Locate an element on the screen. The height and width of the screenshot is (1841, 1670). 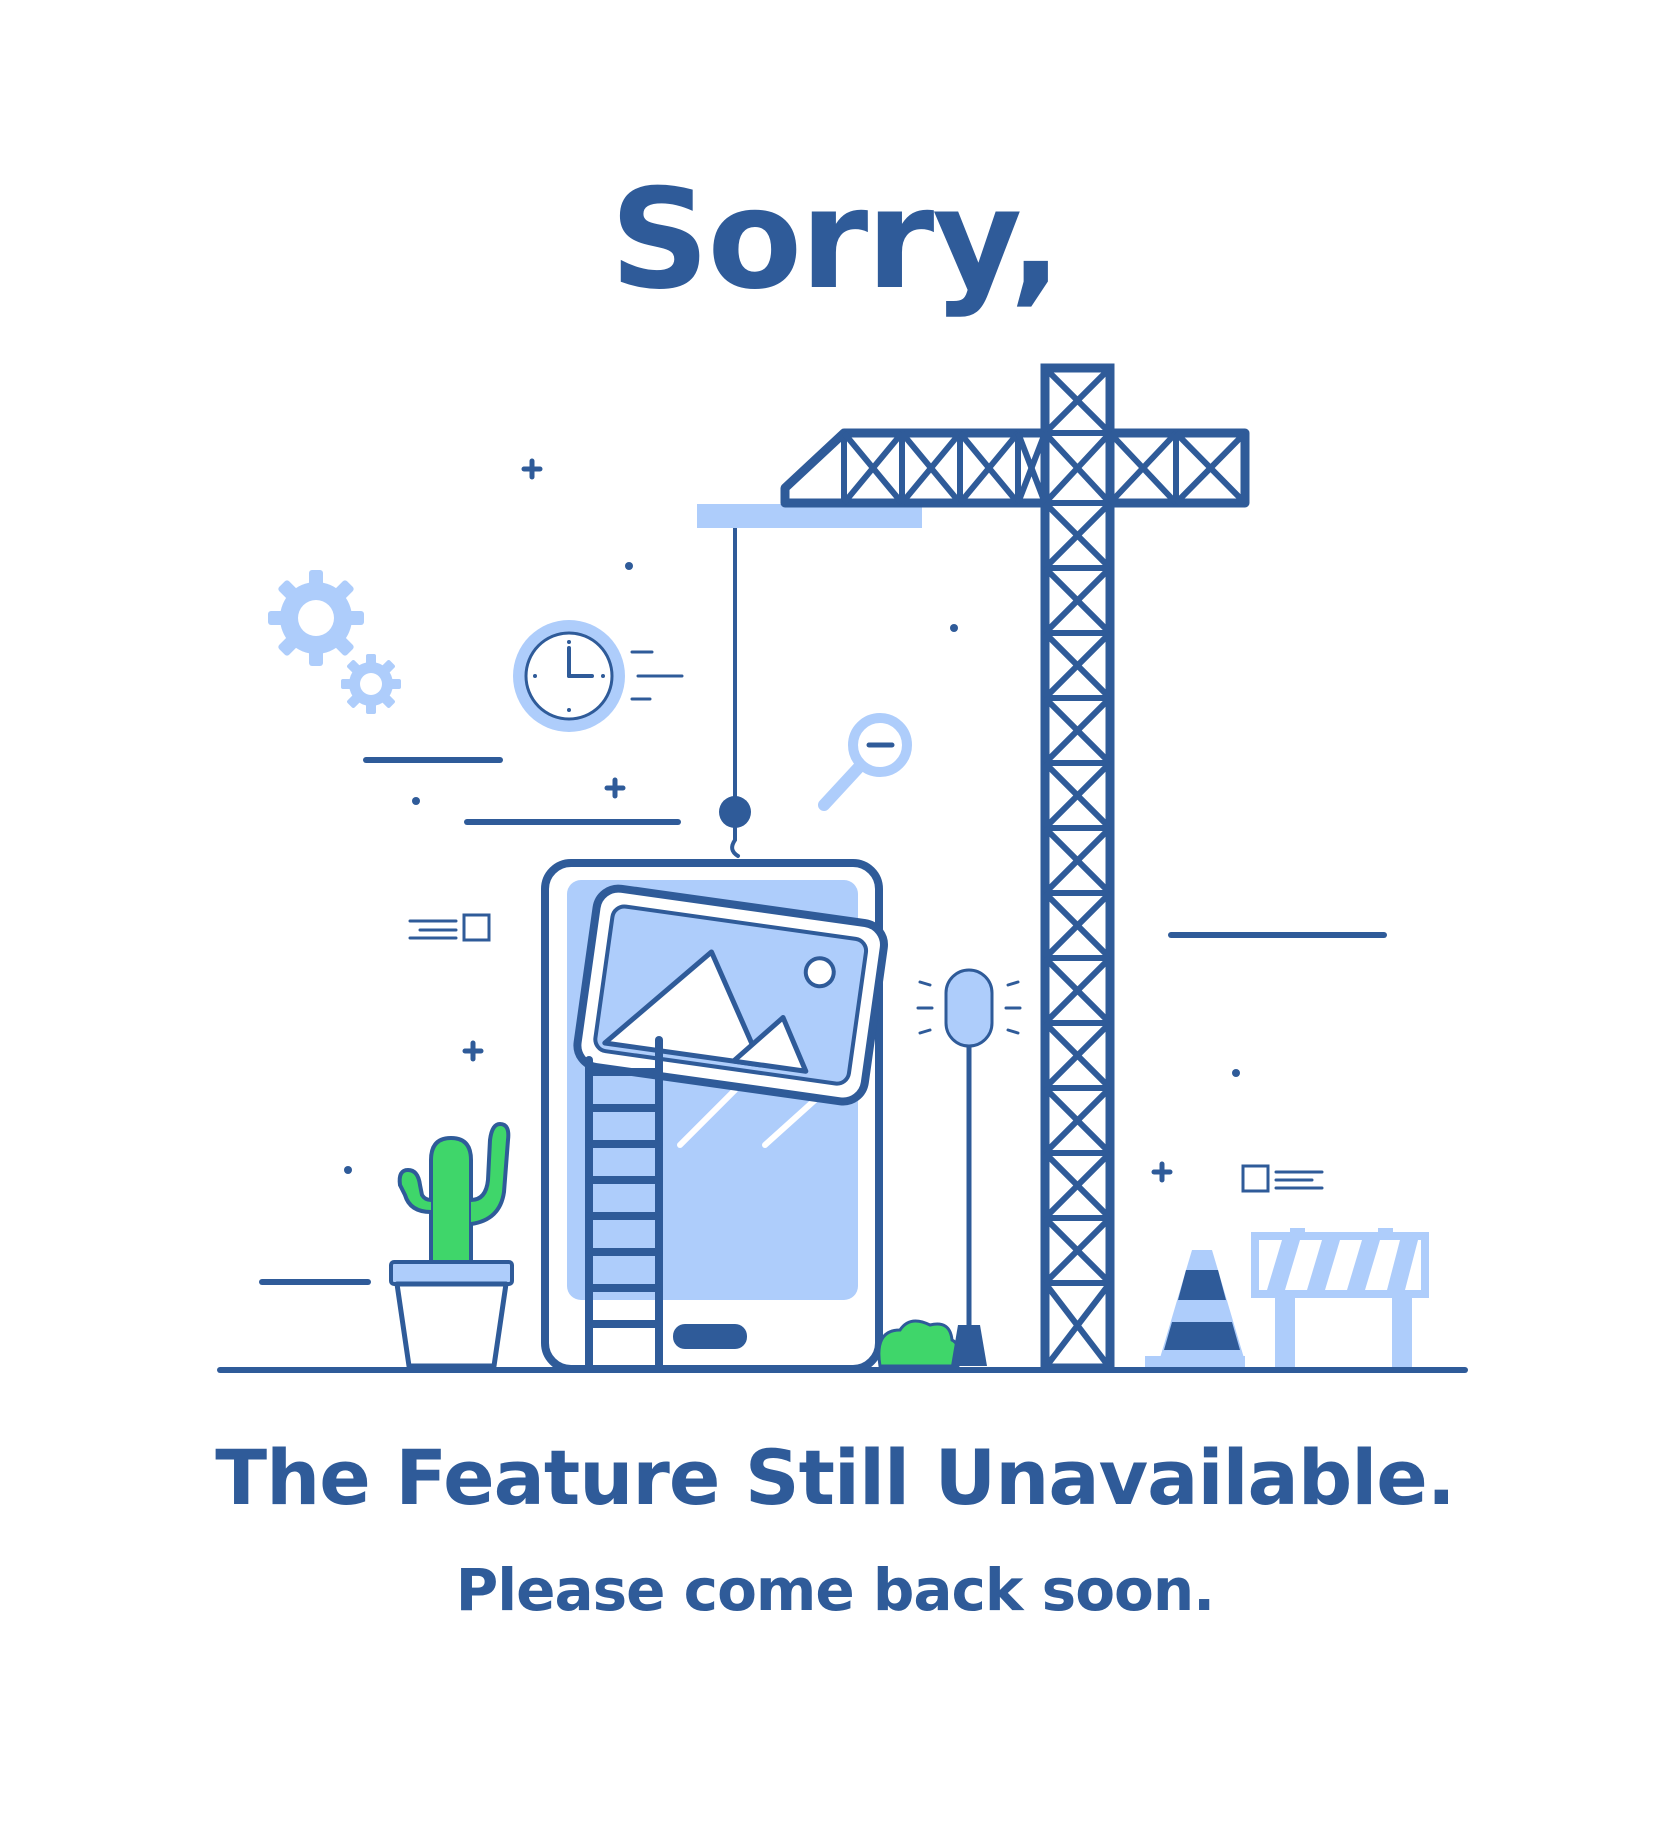
cactus-pot-icon is located at coordinates (451, 1245).